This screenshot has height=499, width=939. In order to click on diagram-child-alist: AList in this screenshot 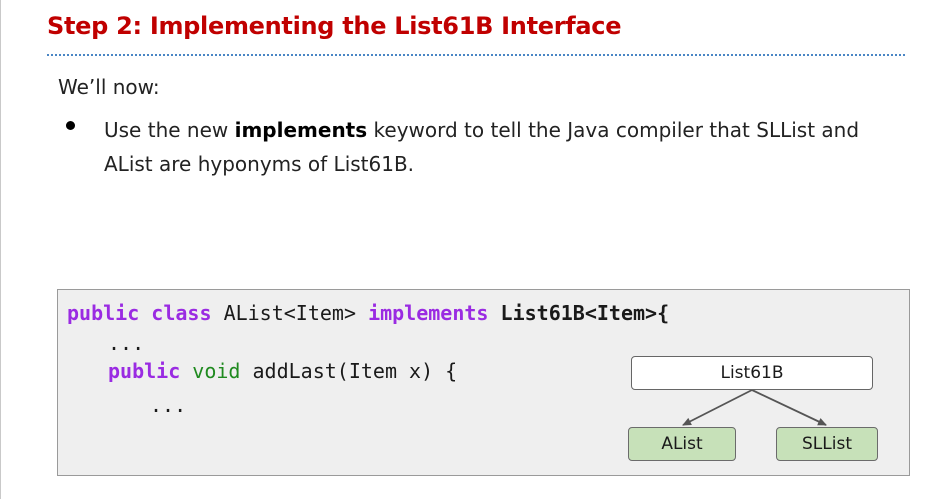, I will do `click(682, 444)`.